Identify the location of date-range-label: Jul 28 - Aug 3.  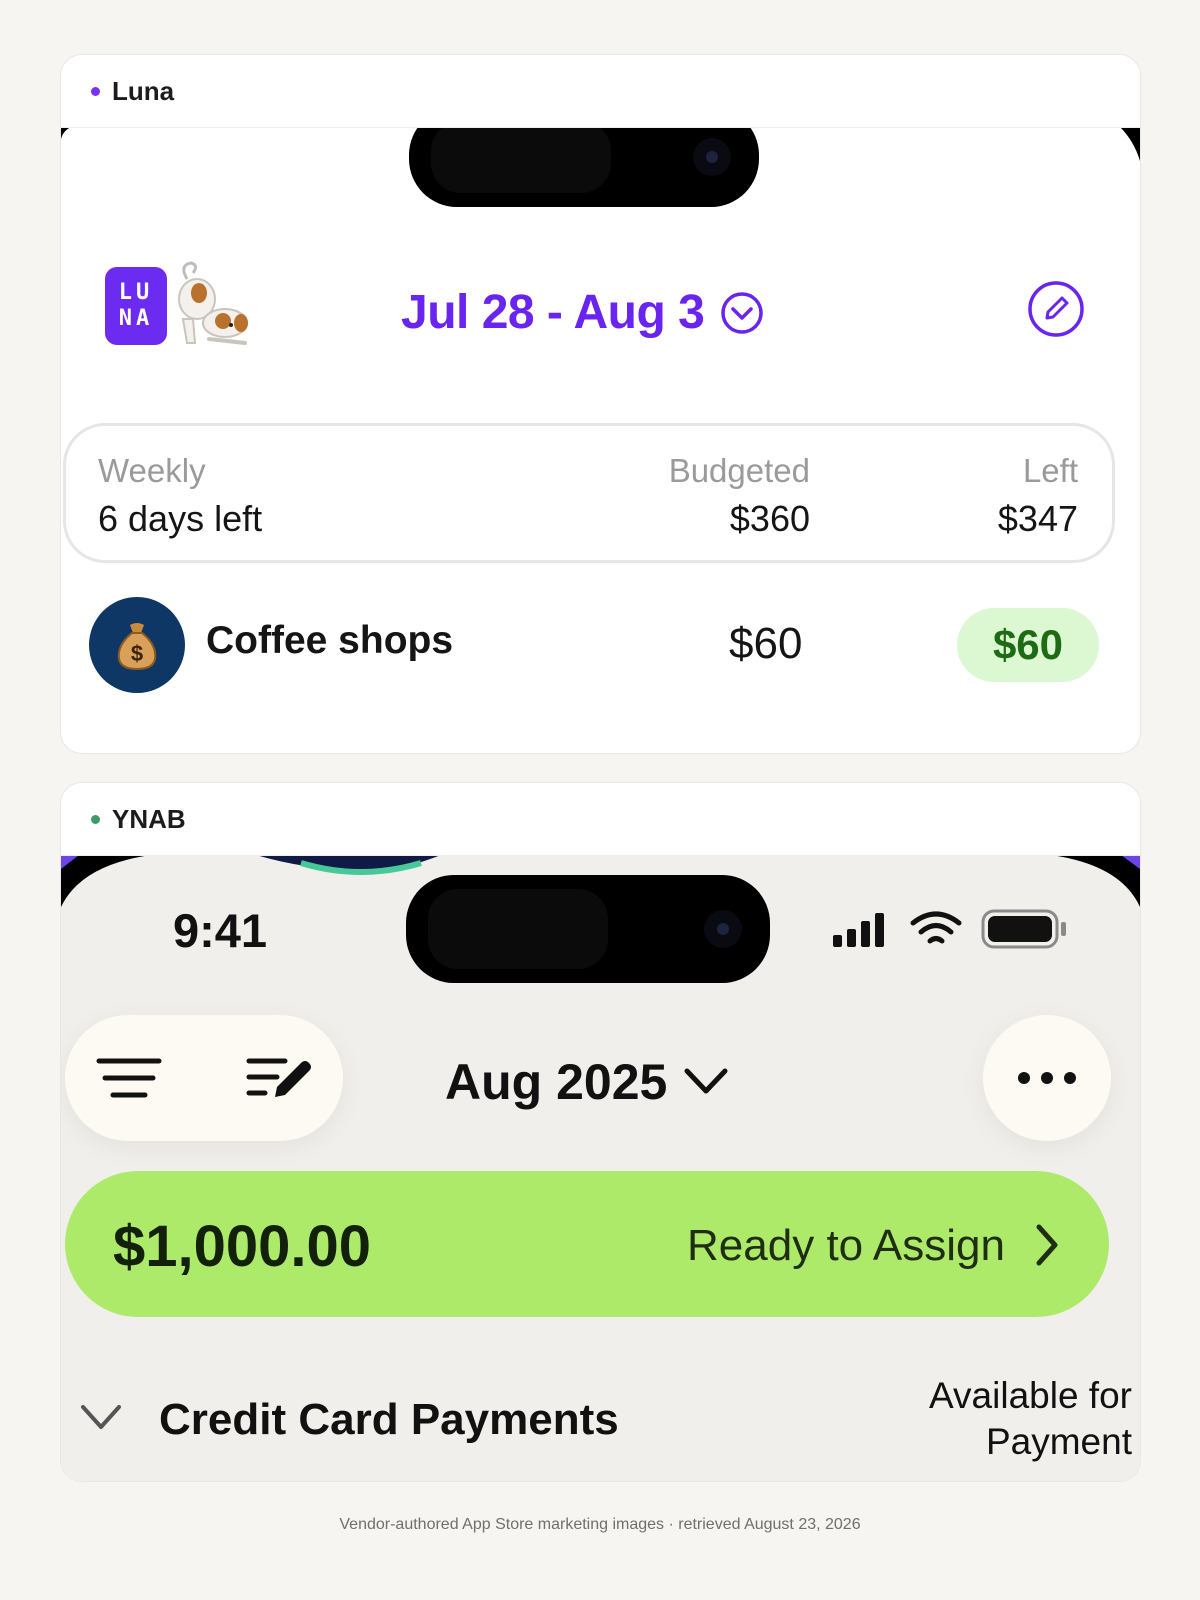
(553, 312).